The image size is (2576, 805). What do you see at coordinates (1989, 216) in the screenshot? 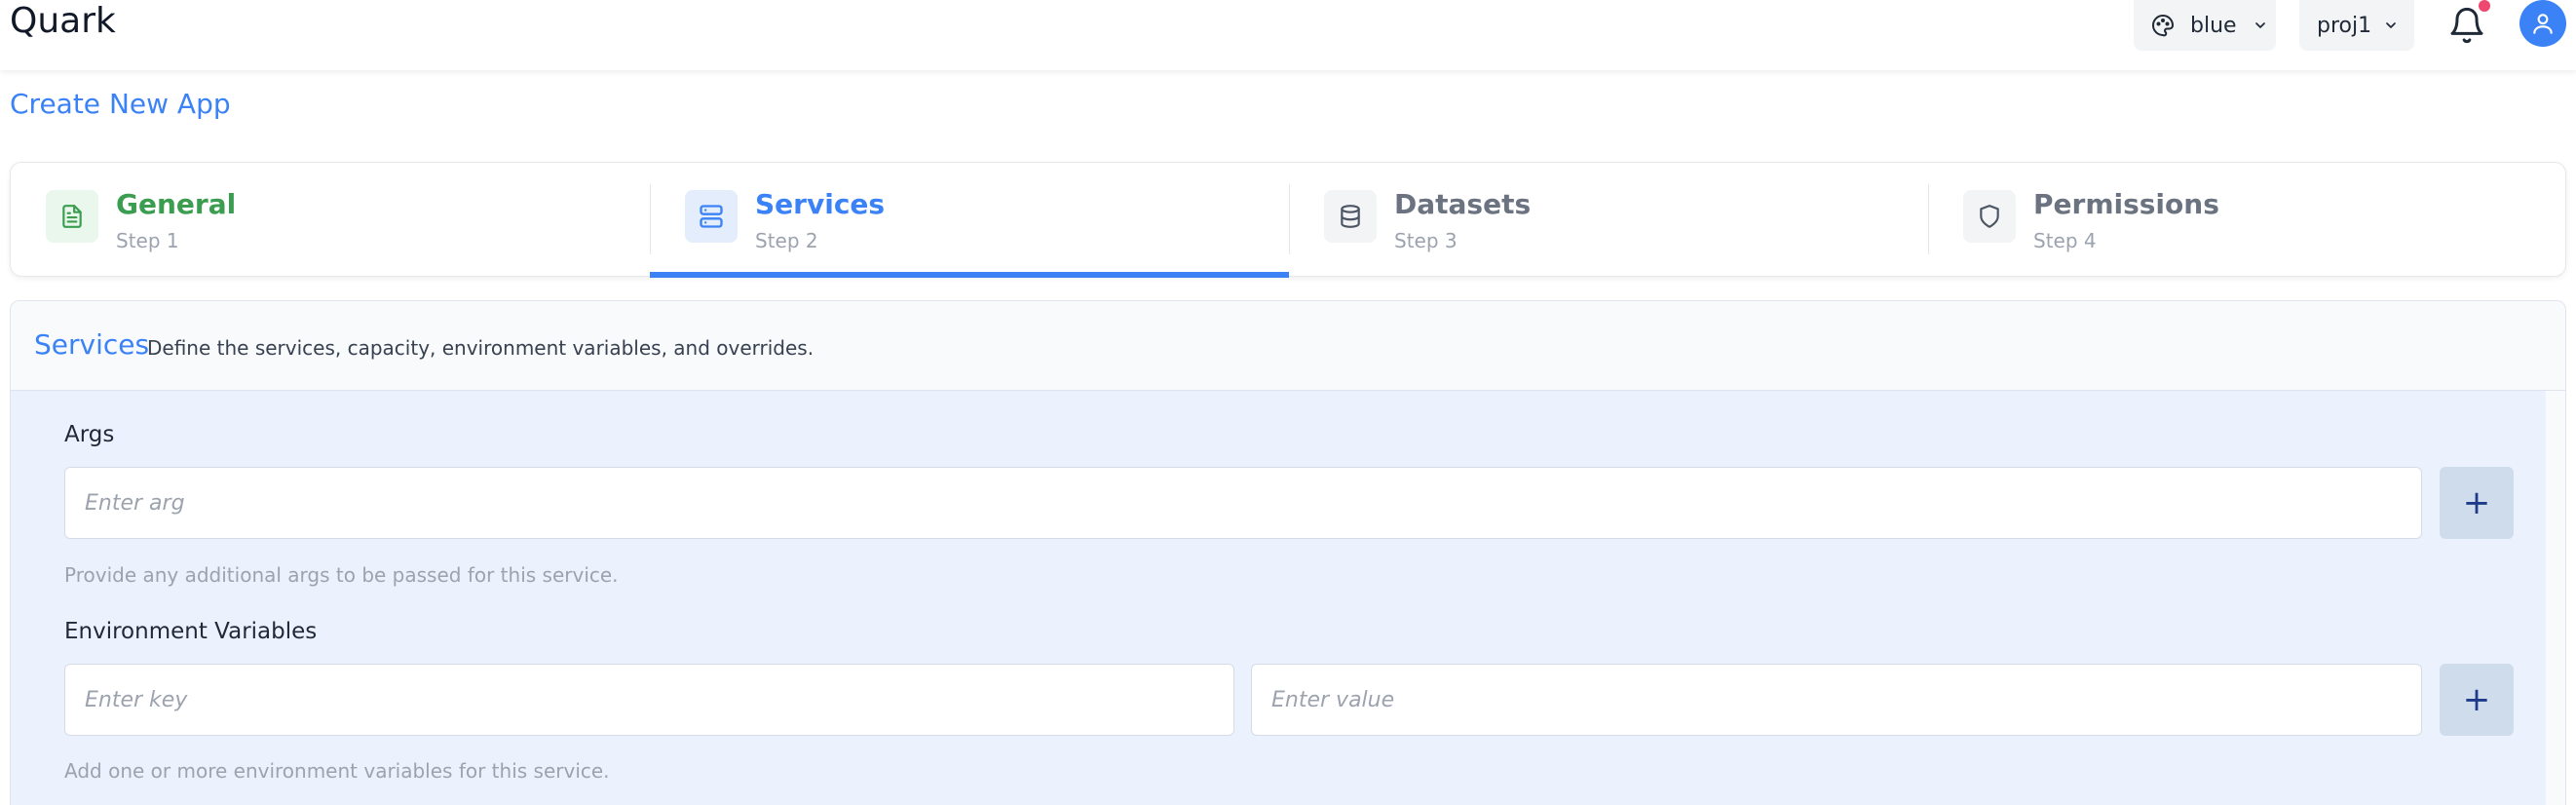
I see `shield-icon` at bounding box center [1989, 216].